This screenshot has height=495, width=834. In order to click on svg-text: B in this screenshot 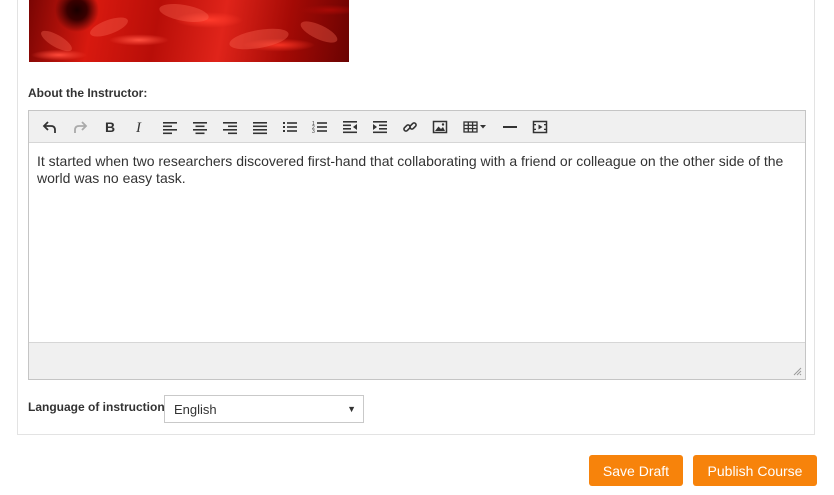, I will do `click(110, 127)`.